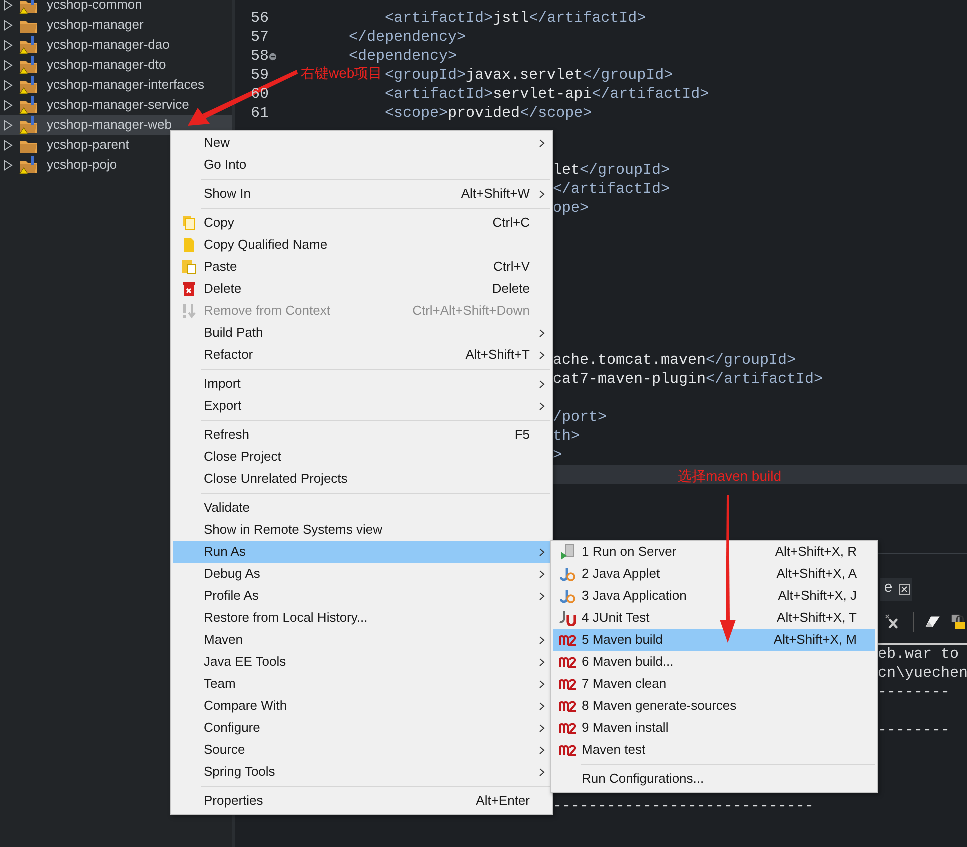 This screenshot has height=847, width=967. What do you see at coordinates (361, 530) in the screenshot?
I see `menu-item: Show in Remote Systems view` at bounding box center [361, 530].